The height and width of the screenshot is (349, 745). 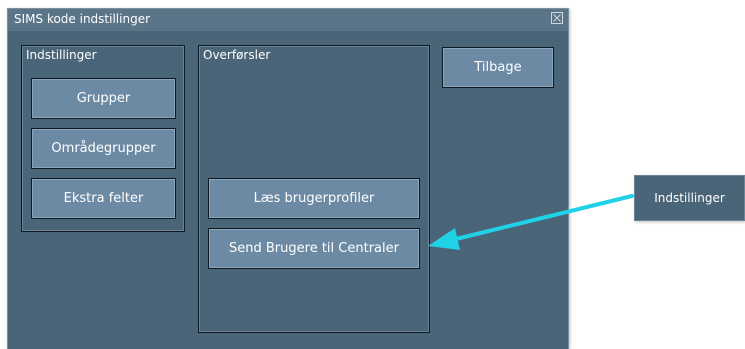 What do you see at coordinates (531, 222) in the screenshot?
I see `callout-arrow` at bounding box center [531, 222].